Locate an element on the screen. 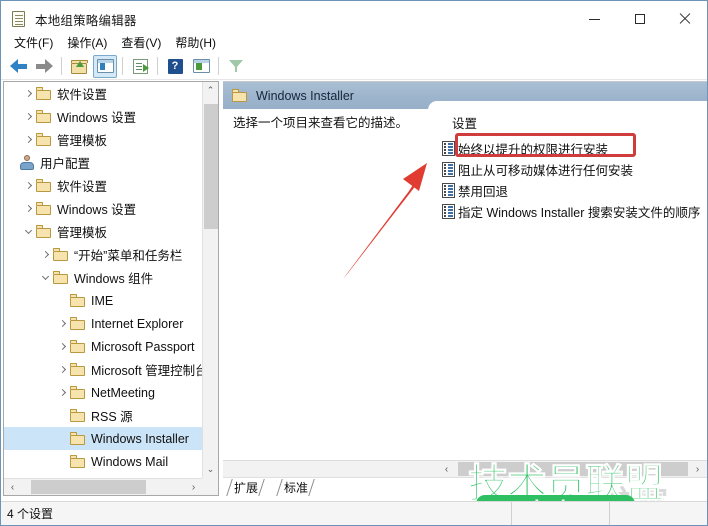 Image resolution: width=708 pixels, height=526 pixels. tree-item: IME is located at coordinates (103, 300).